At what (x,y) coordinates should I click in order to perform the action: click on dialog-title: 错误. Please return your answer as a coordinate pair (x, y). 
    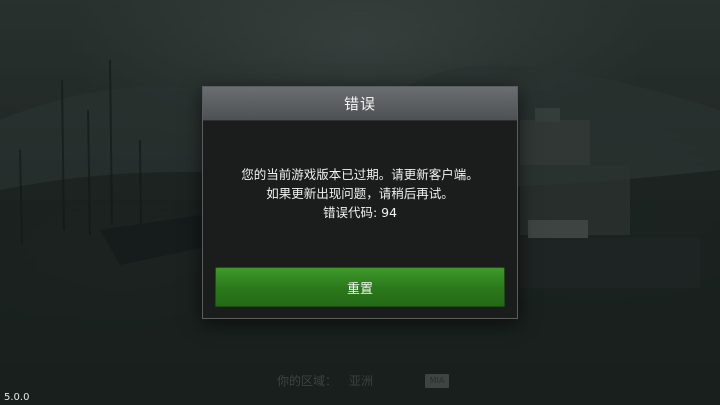
    Looking at the image, I should click on (359, 104).